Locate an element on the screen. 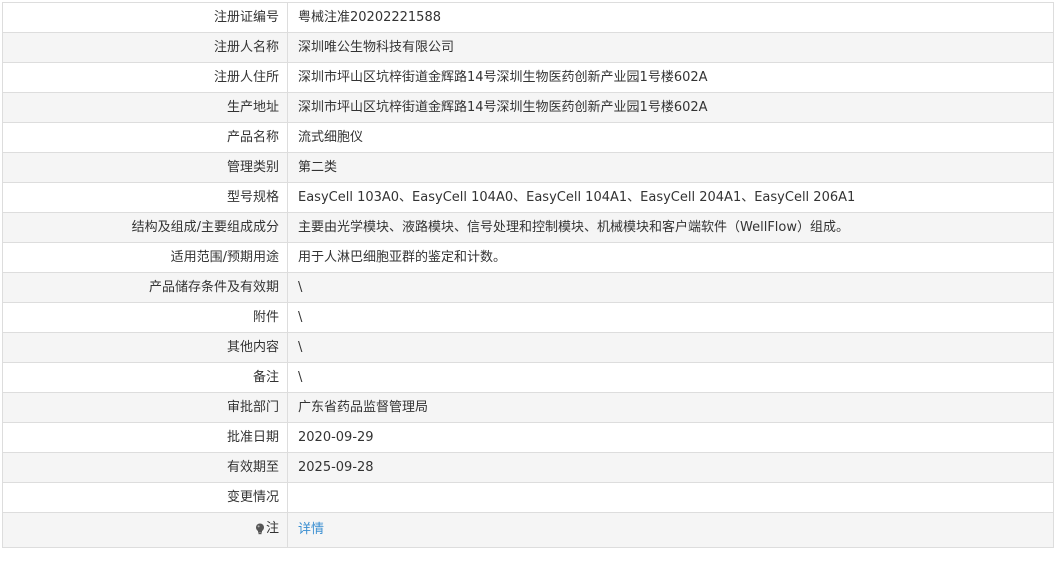 The image size is (1056, 562). row-change-status: 变更情况 is located at coordinates (528, 497).